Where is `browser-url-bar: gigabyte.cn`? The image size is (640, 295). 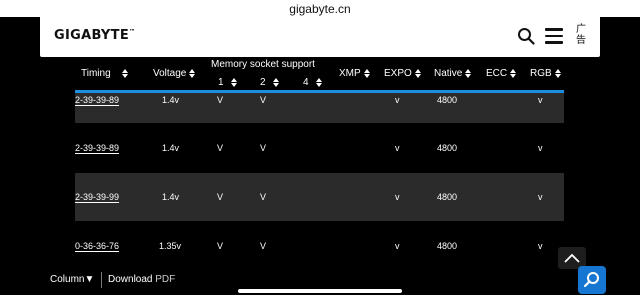
browser-url-bar: gigabyte.cn is located at coordinates (320, 8).